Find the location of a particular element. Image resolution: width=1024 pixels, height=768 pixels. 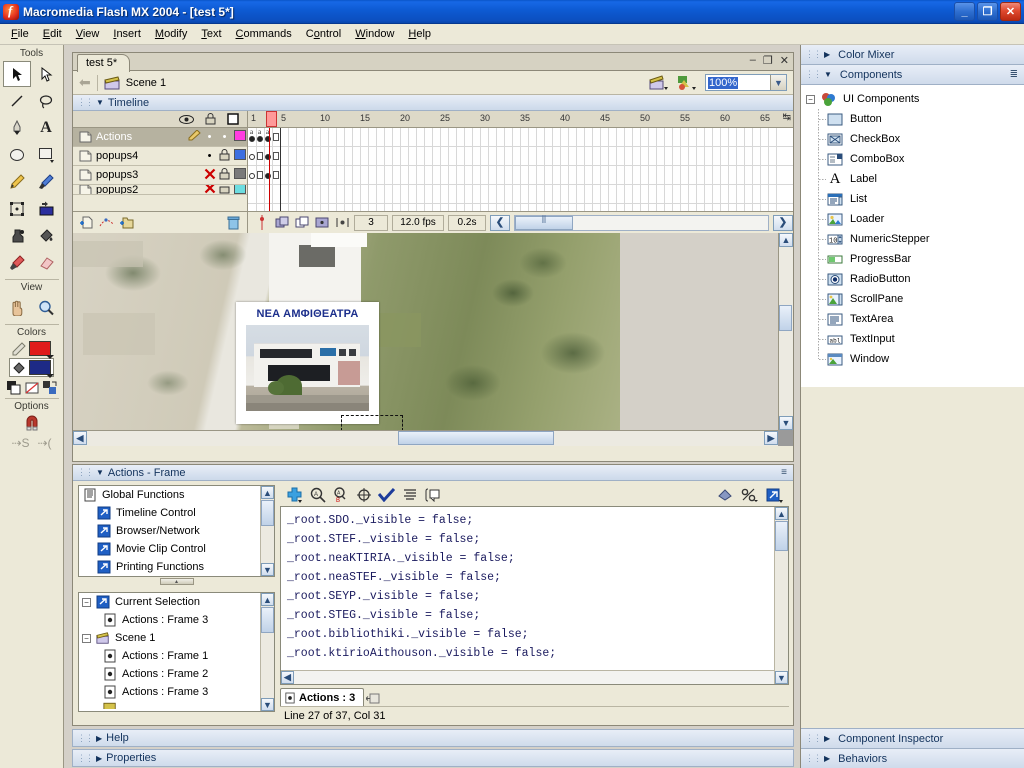

layer-row-popups4: popups4 • is located at coordinates (160, 156).